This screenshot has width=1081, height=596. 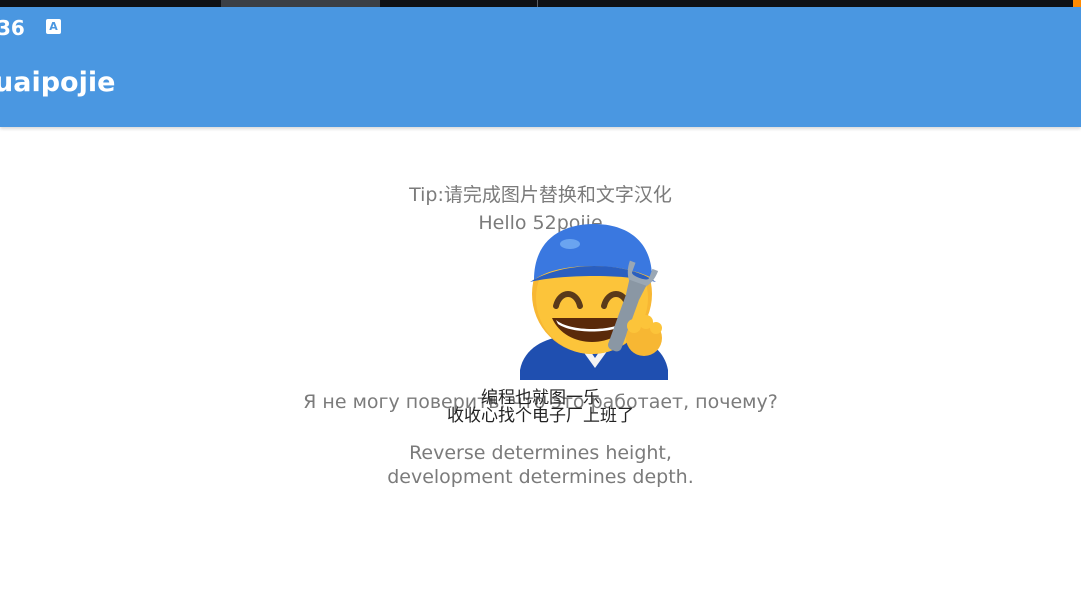 I want to click on system-top-strip, so click(x=540, y=3).